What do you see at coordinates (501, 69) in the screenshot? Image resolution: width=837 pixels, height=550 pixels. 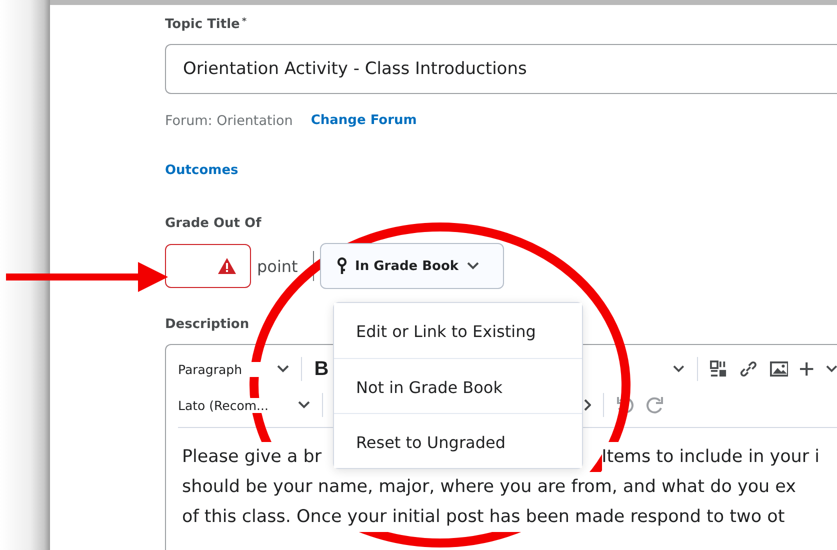 I see `topic-title-field: Orientation Activity - Class Introductions` at bounding box center [501, 69].